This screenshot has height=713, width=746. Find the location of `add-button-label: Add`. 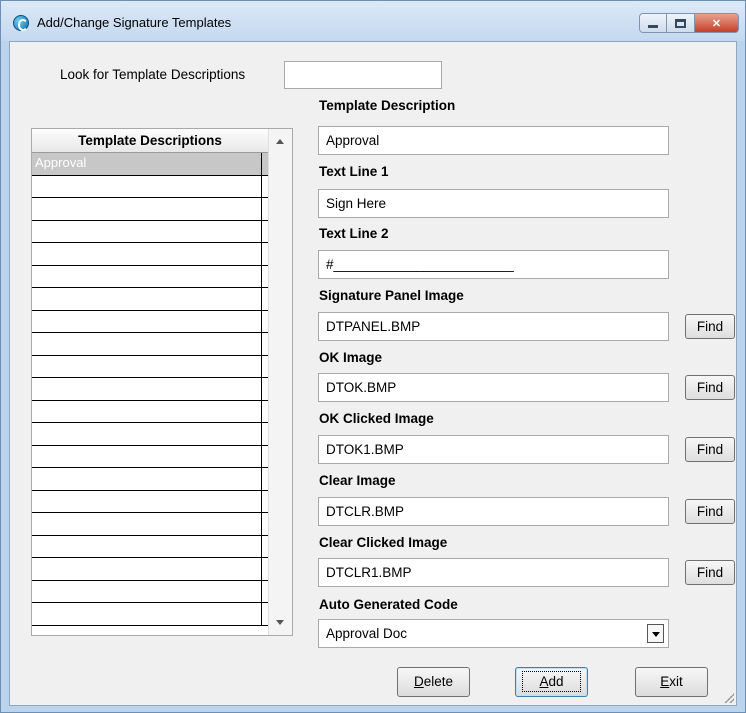

add-button-label: Add is located at coordinates (551, 681).